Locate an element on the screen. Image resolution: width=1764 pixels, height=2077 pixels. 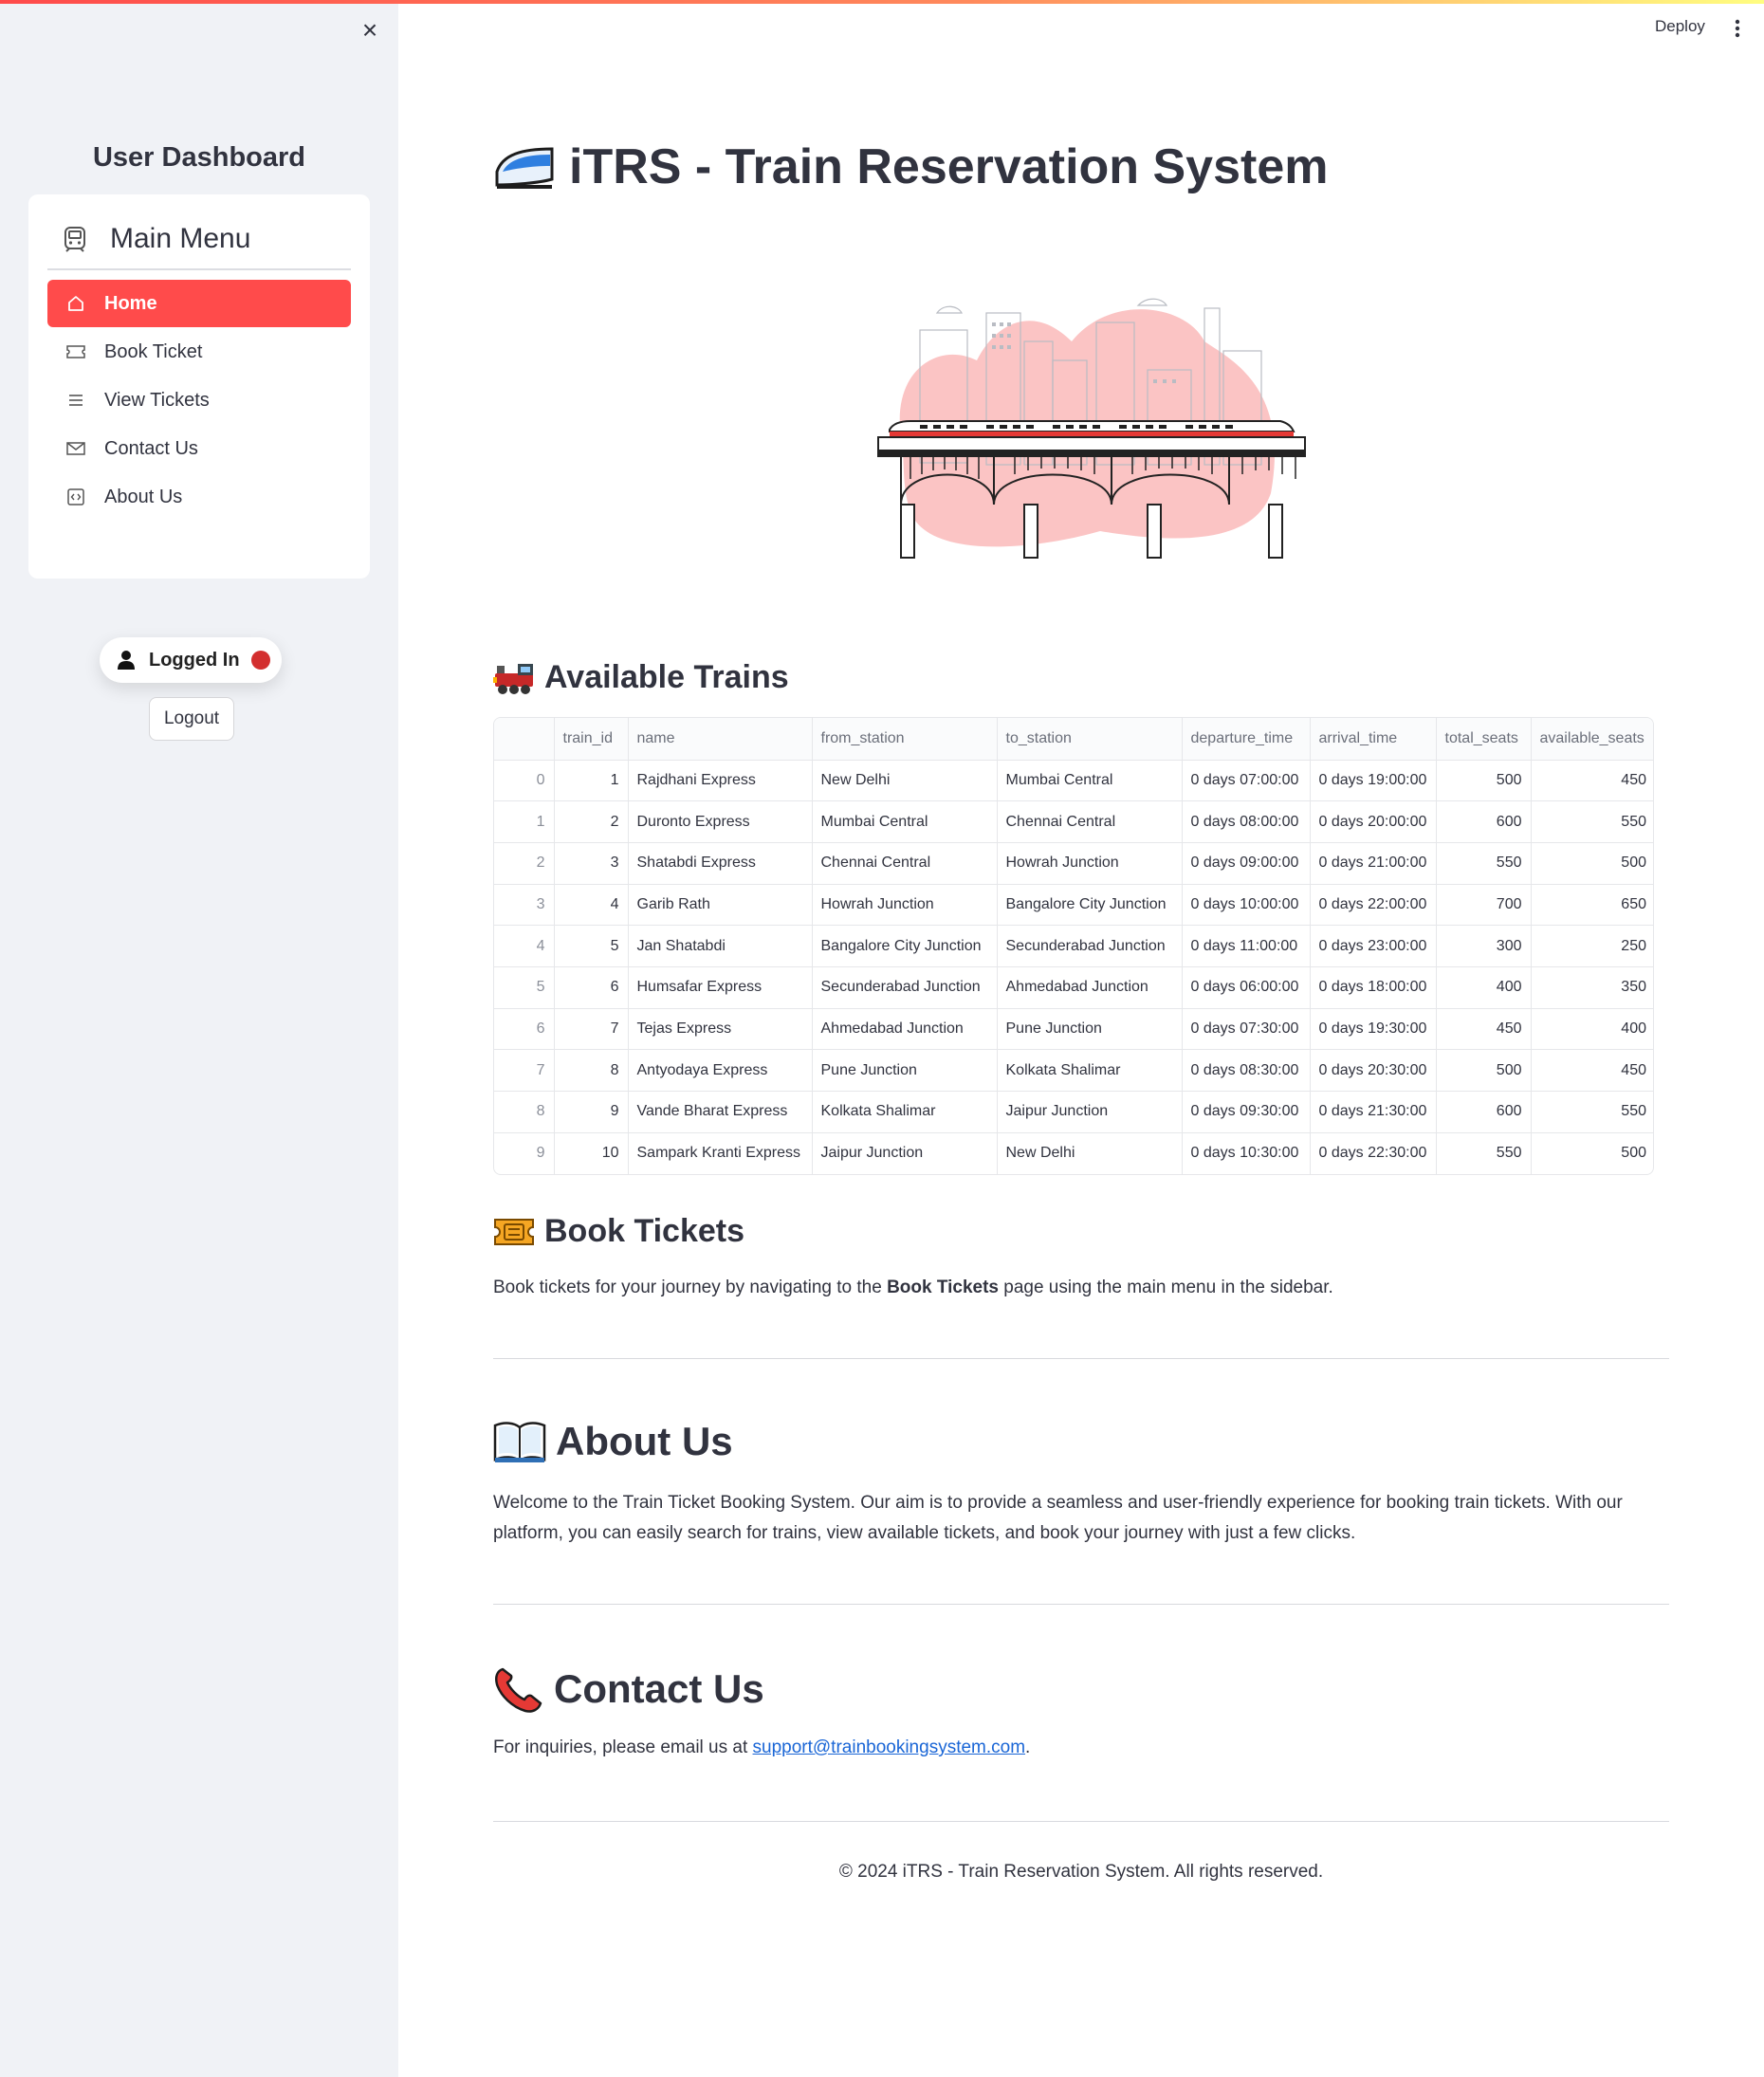
table-cell: 0 days 23:00:00 is located at coordinates (1373, 946).